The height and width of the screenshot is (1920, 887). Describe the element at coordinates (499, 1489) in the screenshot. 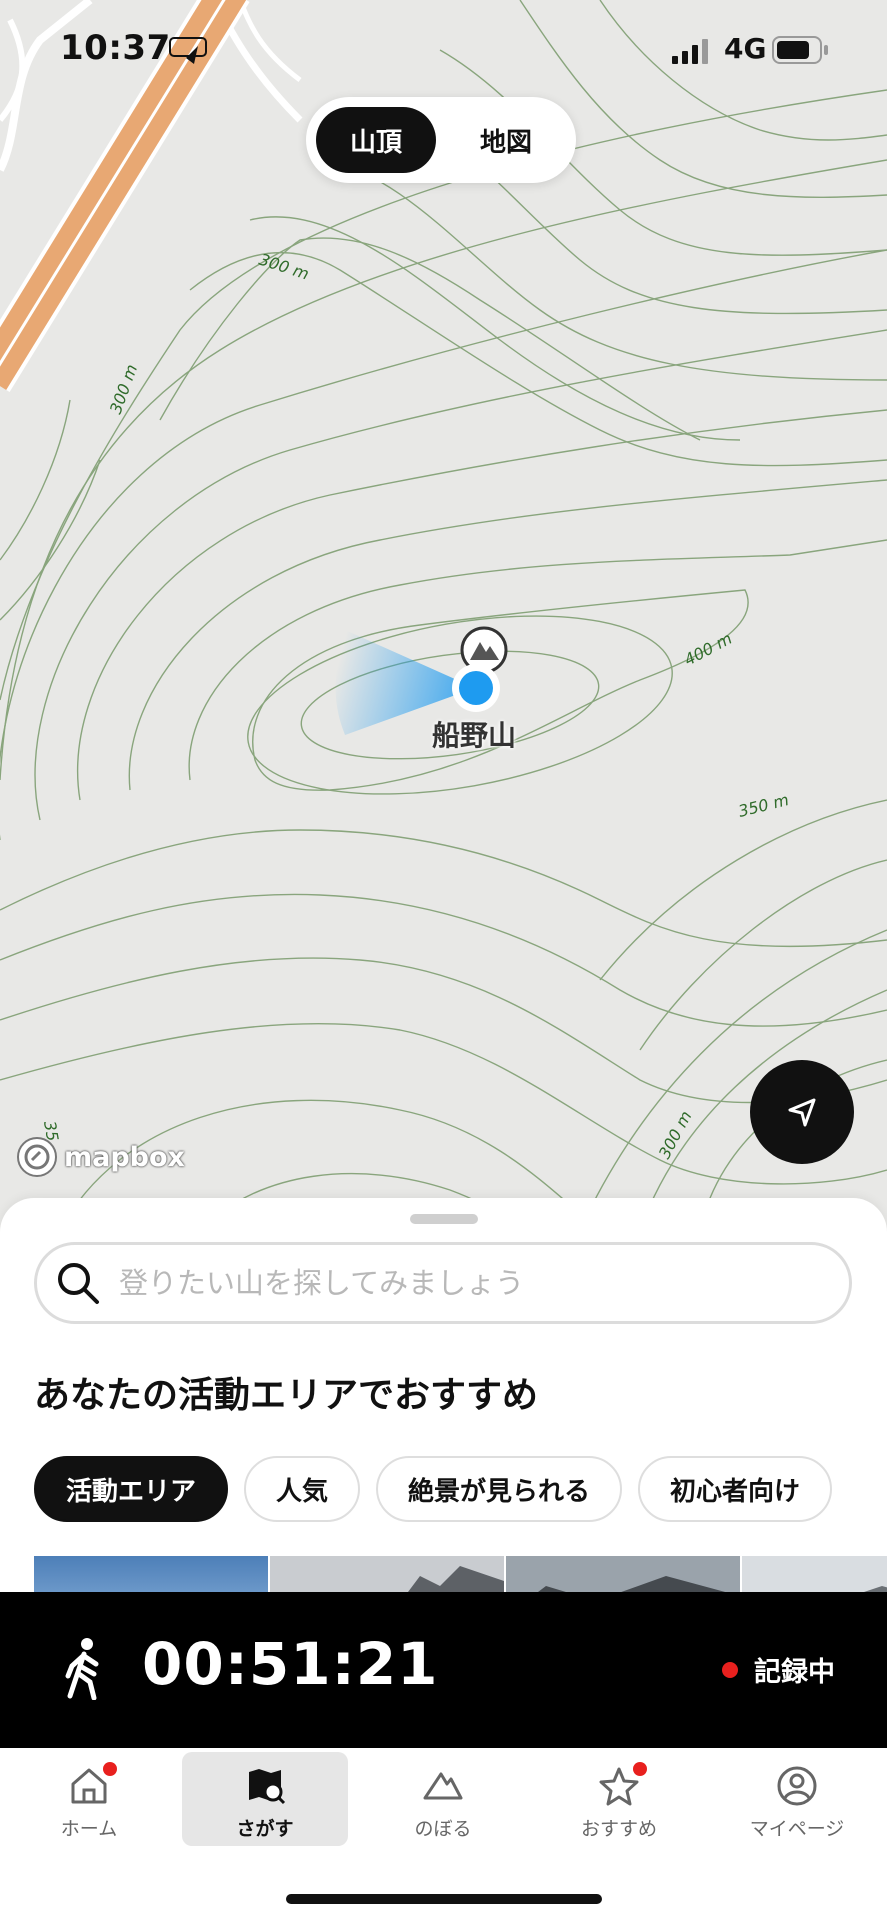

I see `chip-scenic-views: 絶景が見られる` at that location.